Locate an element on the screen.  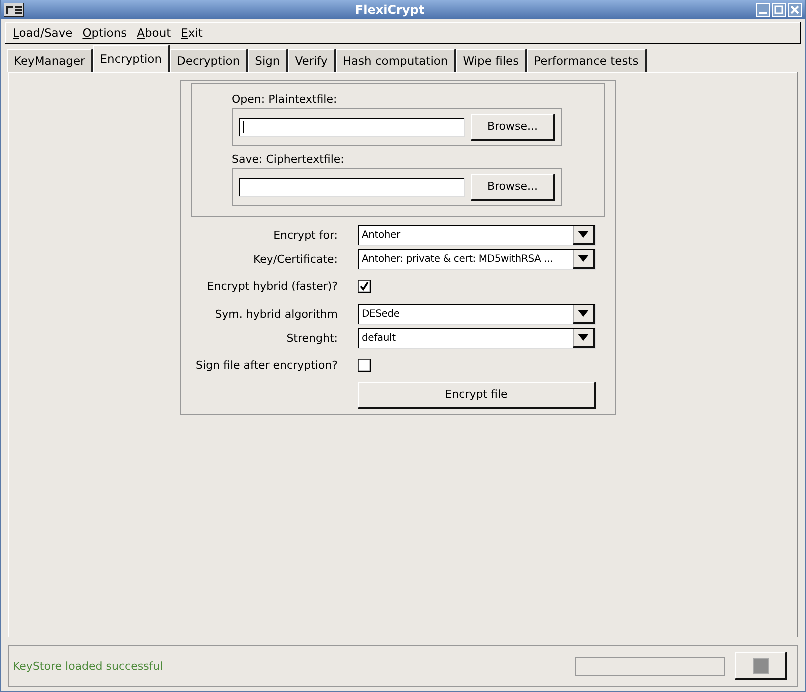
menu-item: Load/Save is located at coordinates (45, 33).